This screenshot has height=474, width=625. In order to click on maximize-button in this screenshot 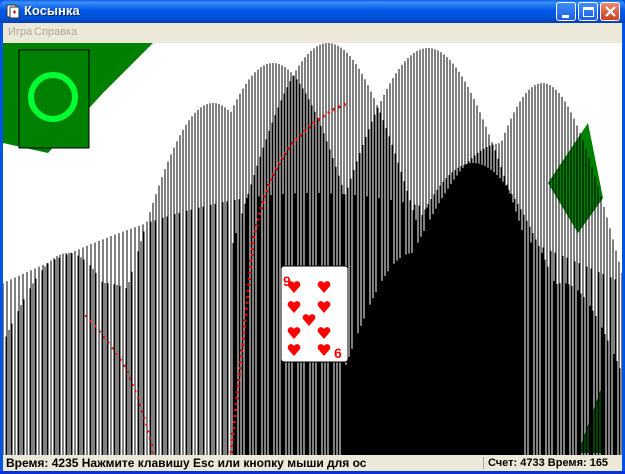, I will do `click(588, 11)`.